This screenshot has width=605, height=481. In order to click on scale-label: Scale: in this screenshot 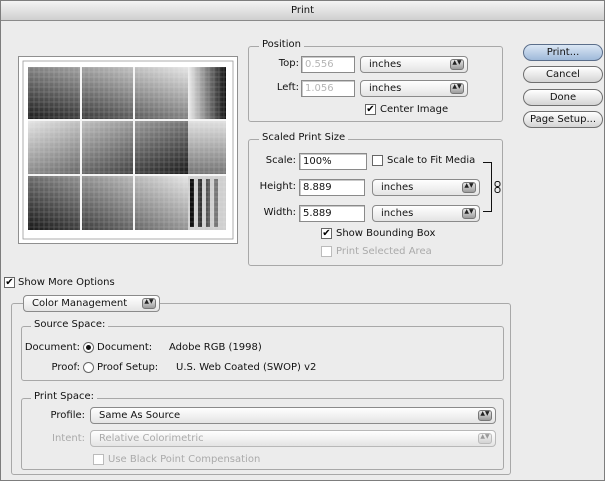, I will do `click(280, 160)`.